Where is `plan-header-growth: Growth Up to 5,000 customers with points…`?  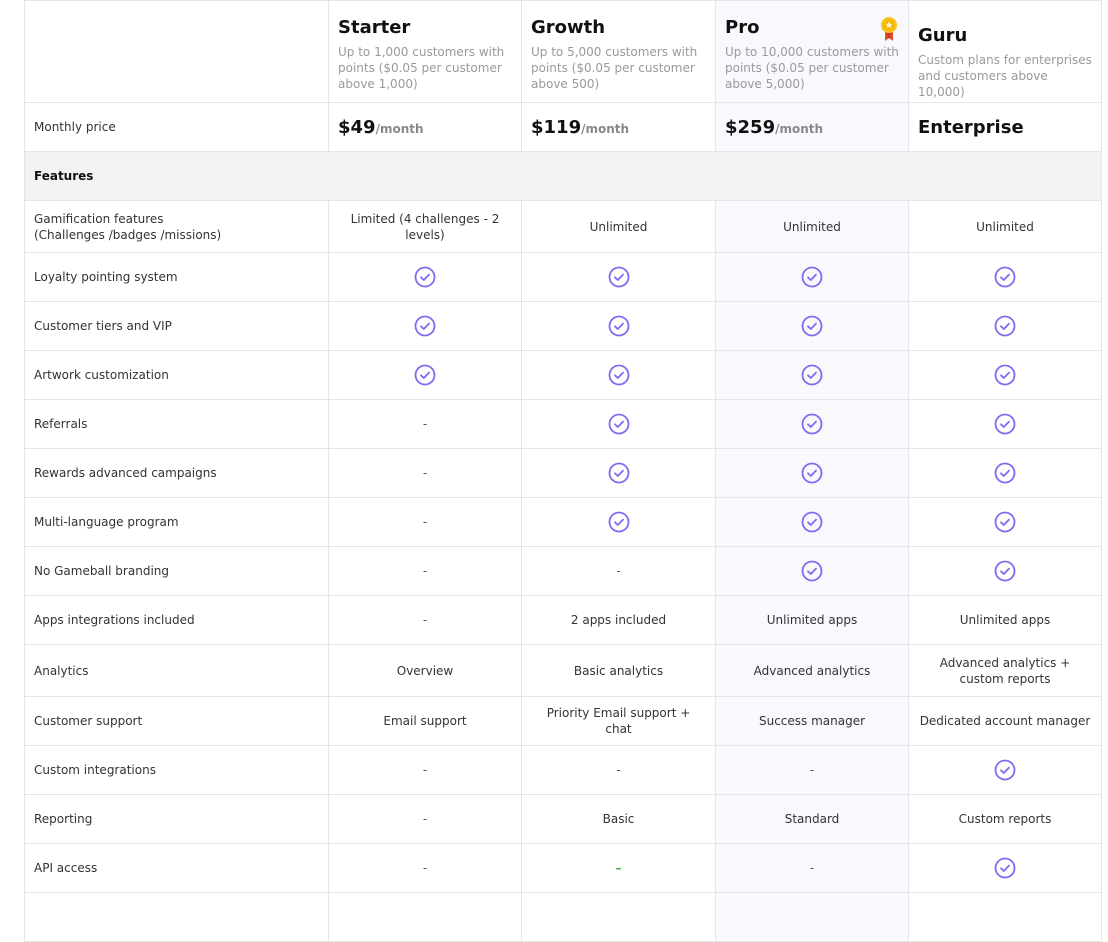 plan-header-growth: Growth Up to 5,000 customers with points… is located at coordinates (618, 51).